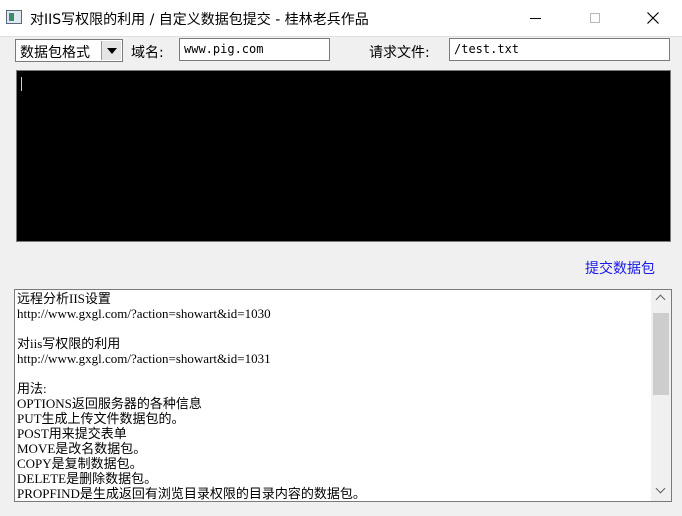 This screenshot has width=682, height=516. I want to click on info-line: POST用来提交表单, so click(72, 433).